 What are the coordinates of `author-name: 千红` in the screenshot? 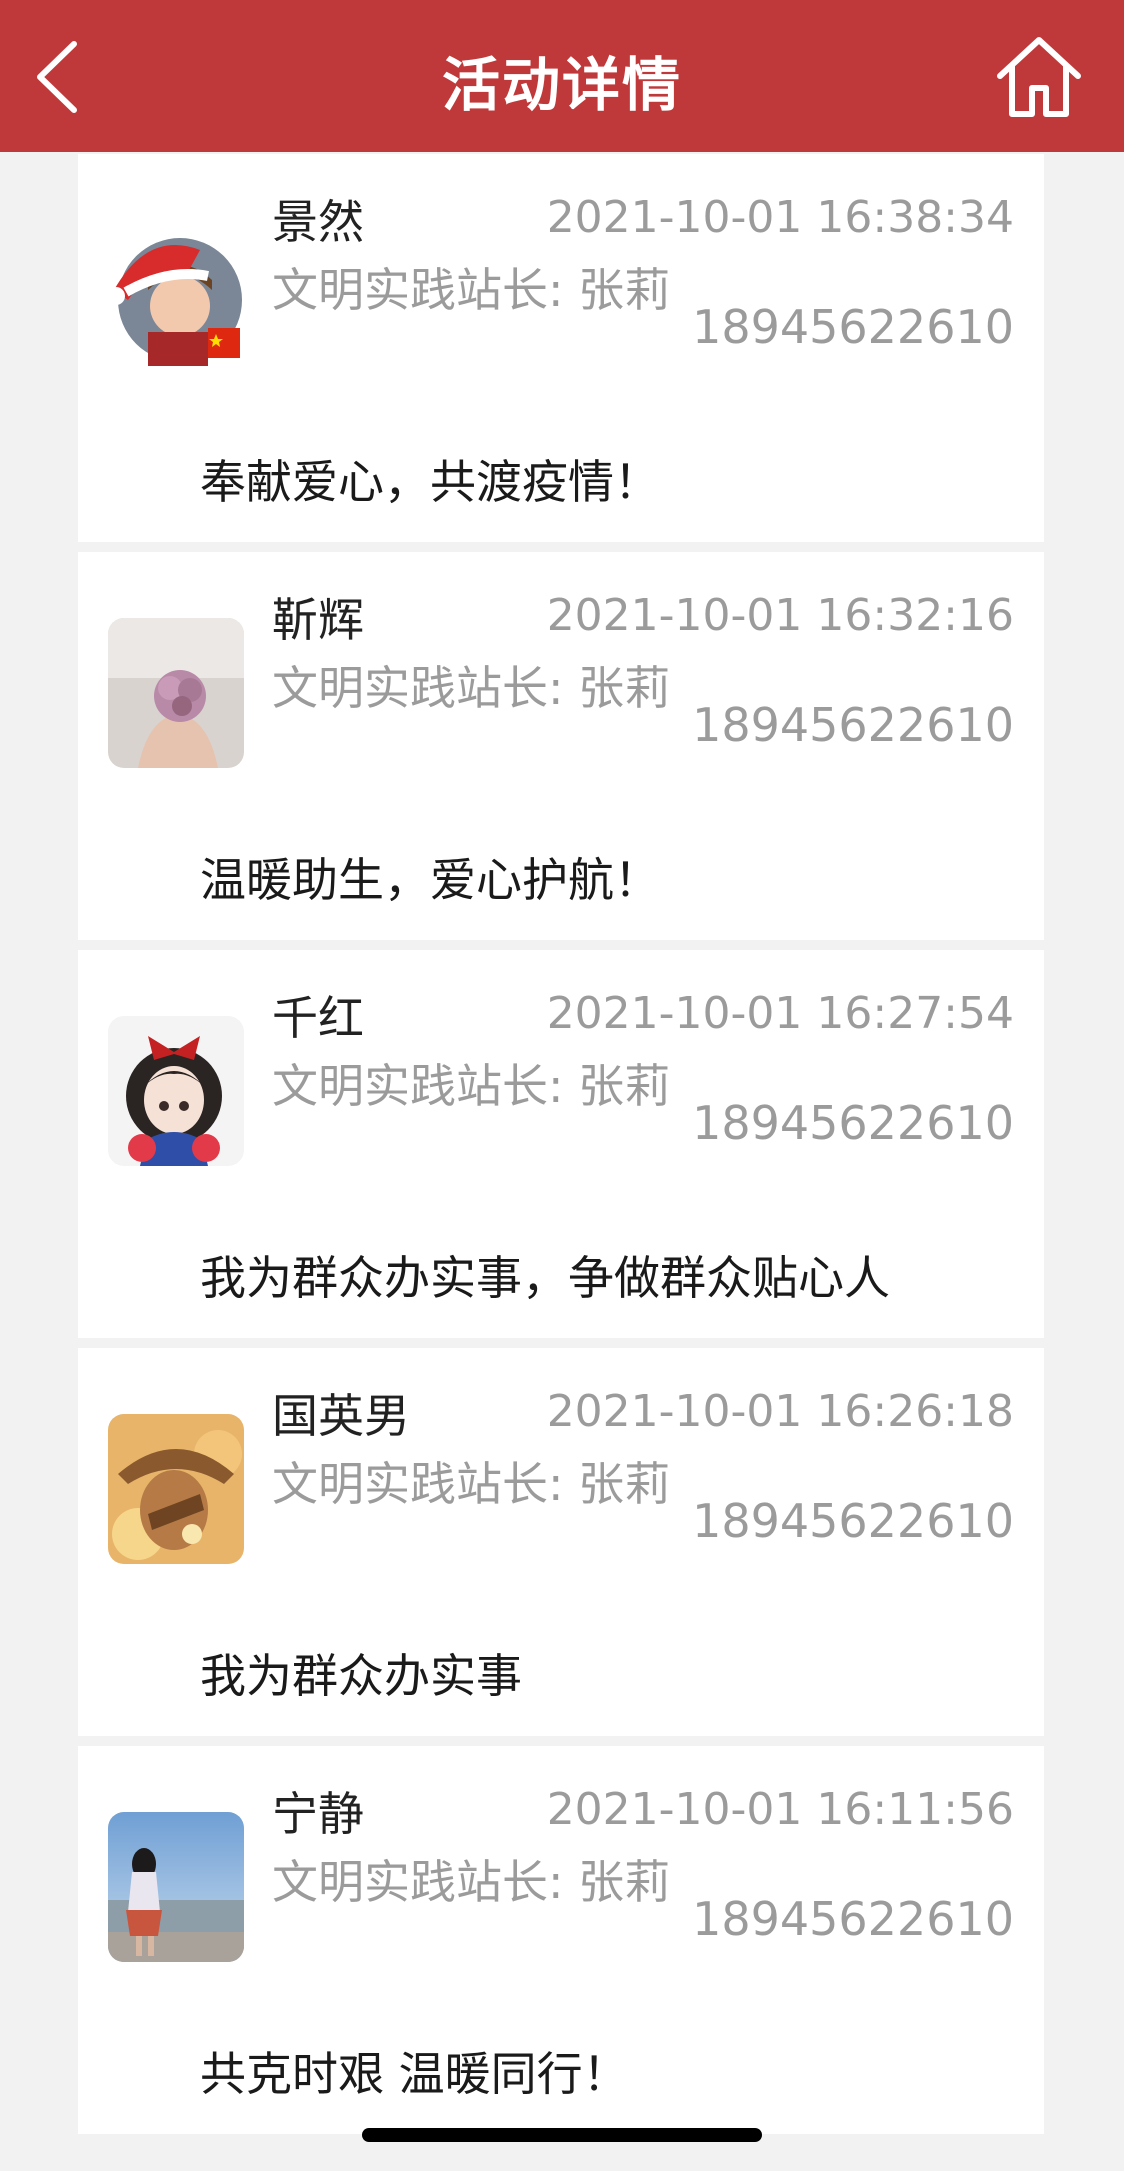 It's located at (318, 1018).